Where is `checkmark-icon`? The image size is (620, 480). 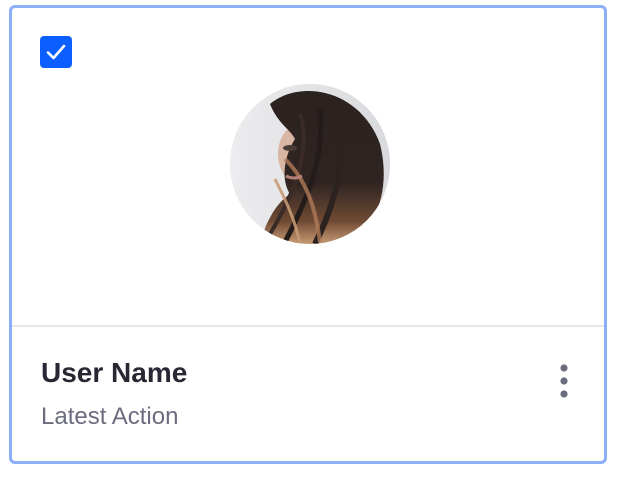
checkmark-icon is located at coordinates (56, 52).